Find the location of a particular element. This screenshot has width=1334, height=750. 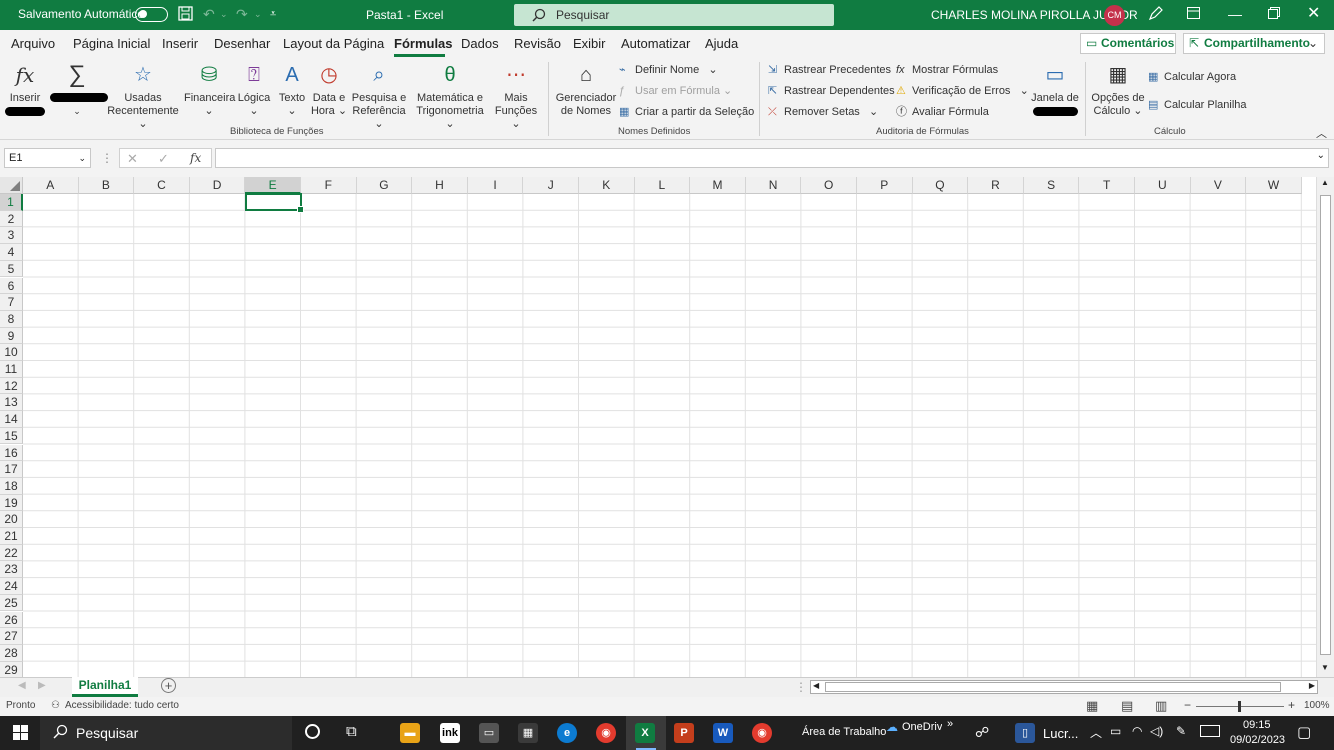

row-header-19: 19 is located at coordinates (11, 503).